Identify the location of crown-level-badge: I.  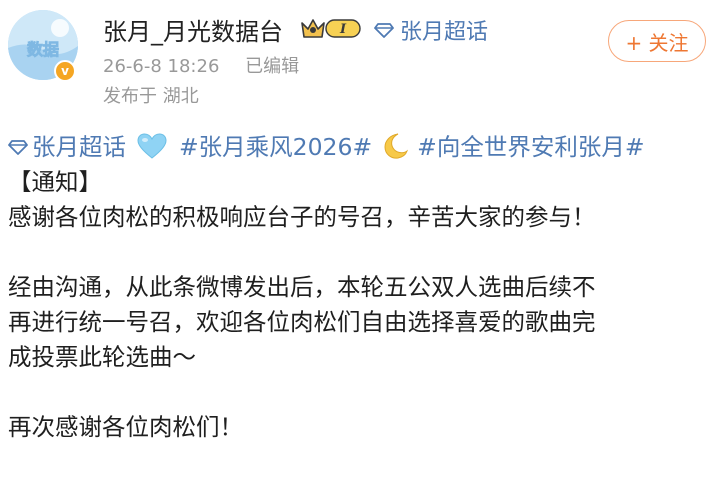
(331, 28).